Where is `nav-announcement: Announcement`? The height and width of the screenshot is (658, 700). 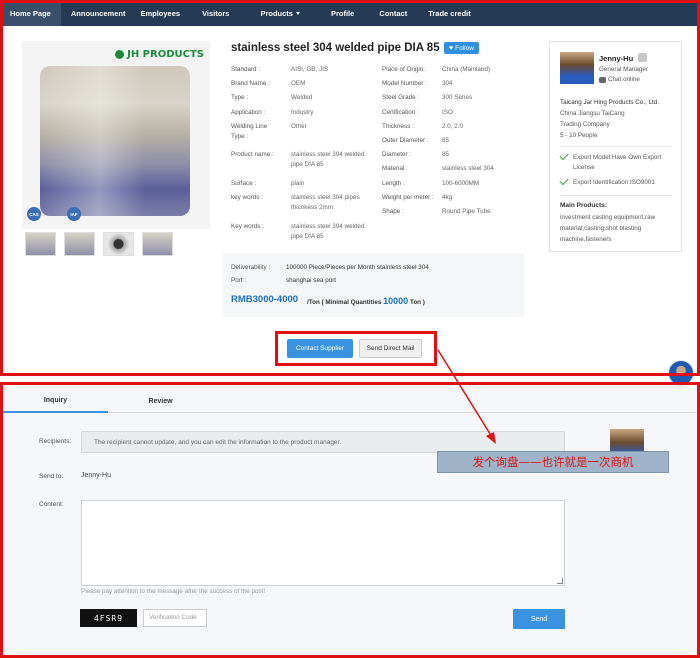
nav-announcement: Announcement is located at coordinates (98, 13).